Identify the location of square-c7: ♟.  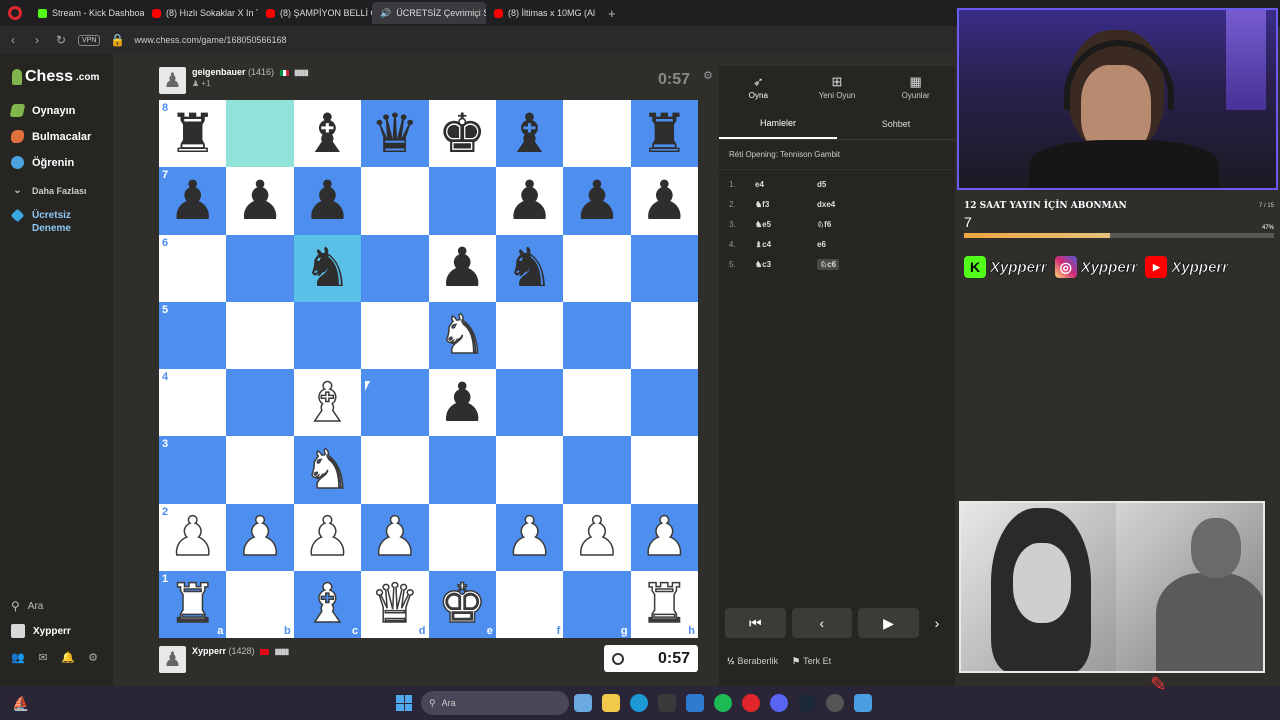
(327, 201).